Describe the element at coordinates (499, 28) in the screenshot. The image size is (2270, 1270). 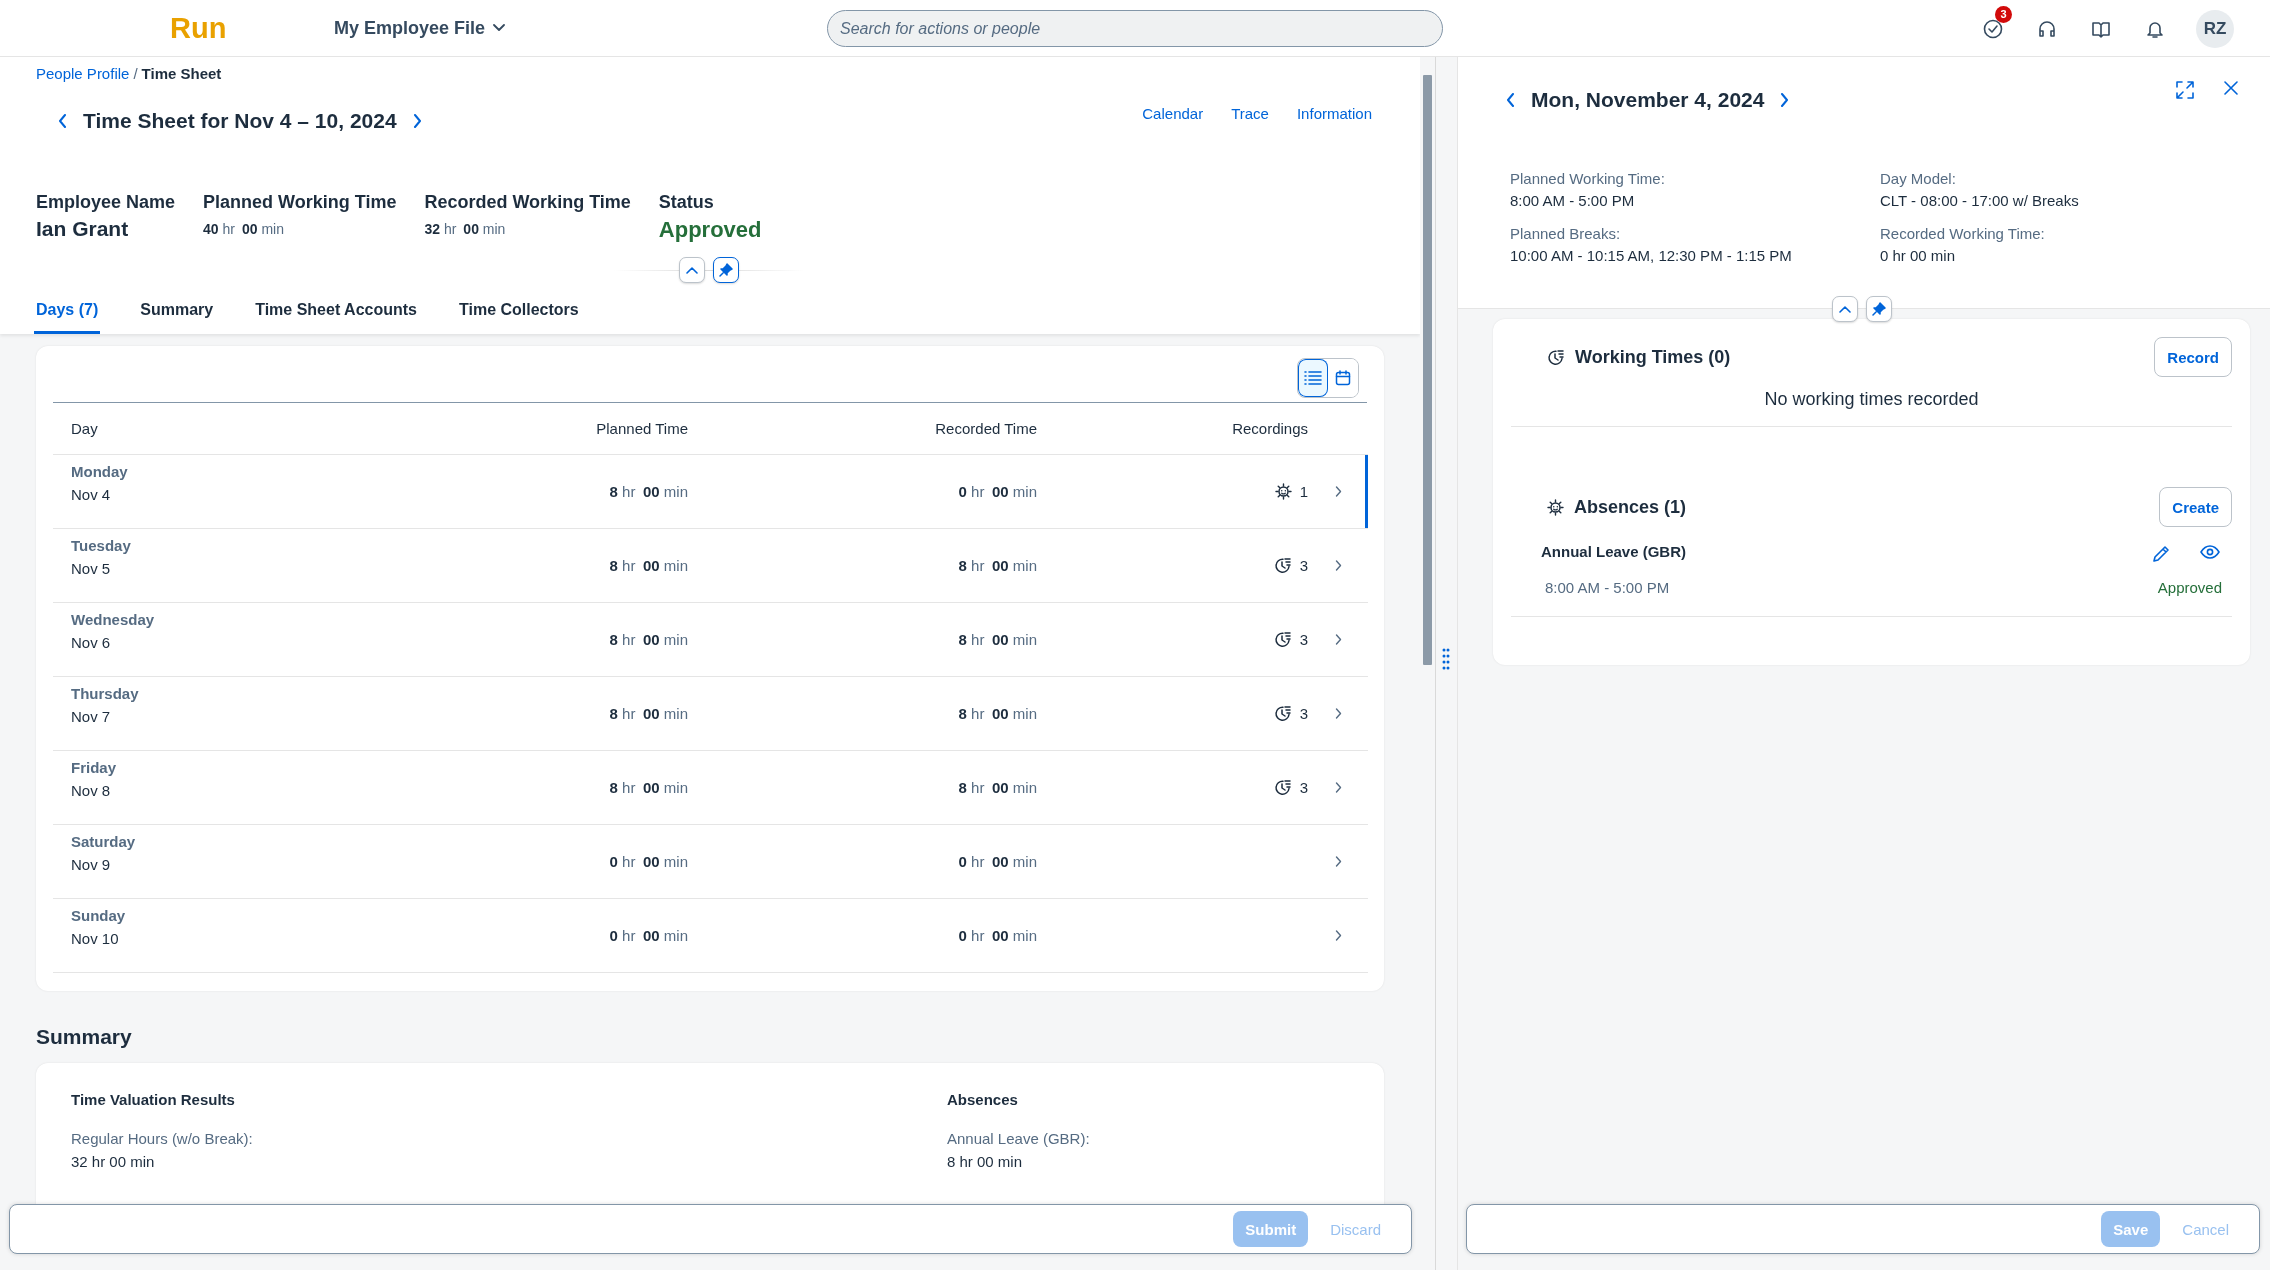
I see `chevron-down-icon` at that location.